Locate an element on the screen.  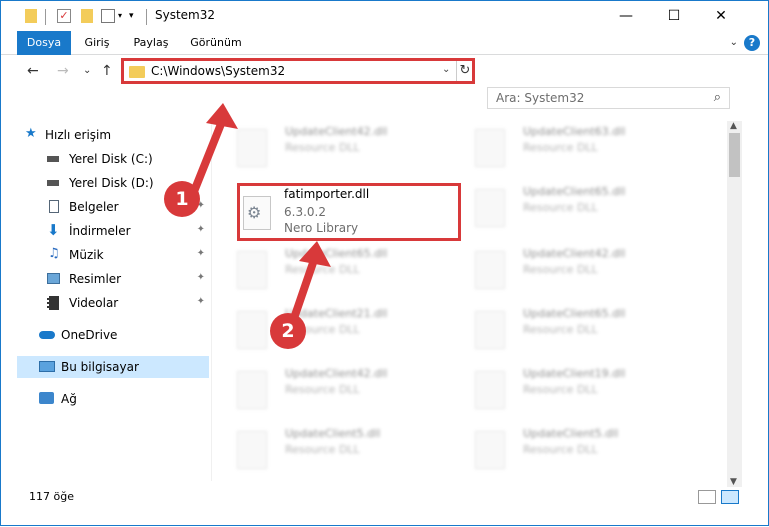
refresh-button: ↻ is located at coordinates (464, 71).